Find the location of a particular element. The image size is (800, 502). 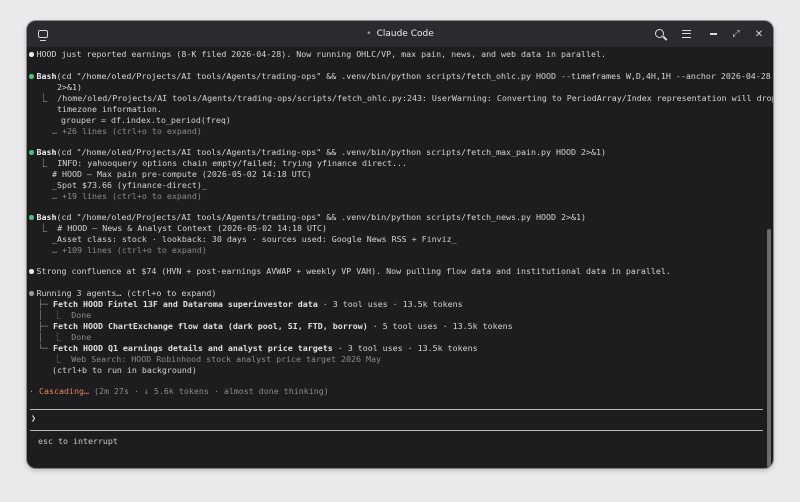

background-hint: (ctrl+b to run in background) is located at coordinates (124, 370).